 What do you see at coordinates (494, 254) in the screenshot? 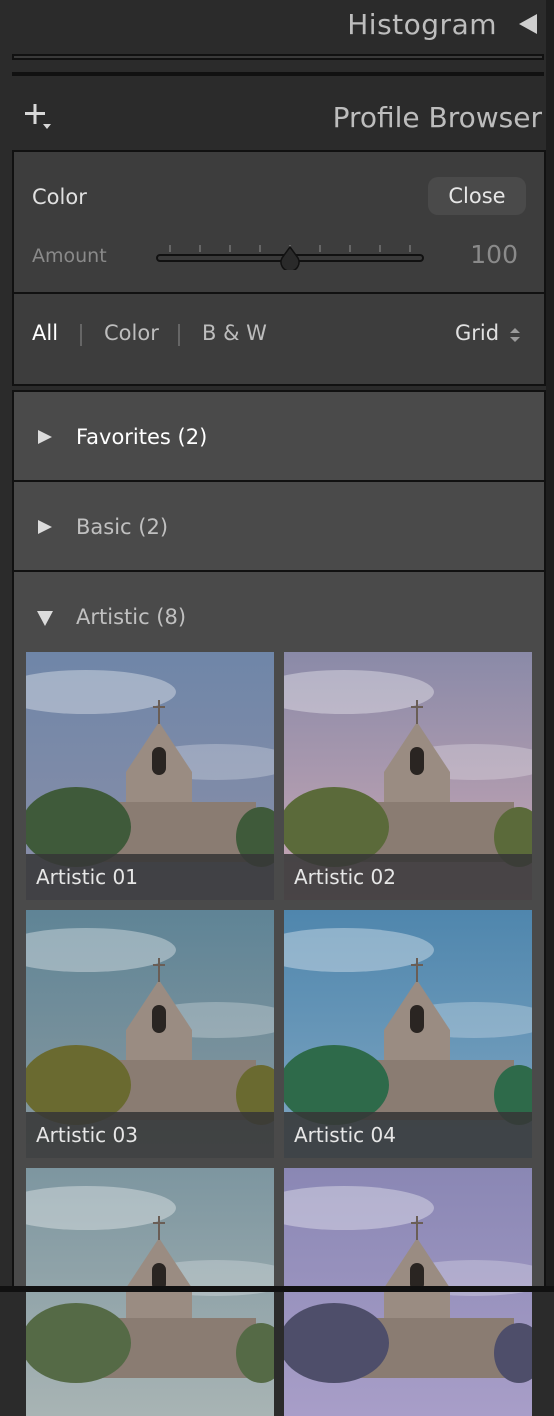
I see `amount-value: 100` at bounding box center [494, 254].